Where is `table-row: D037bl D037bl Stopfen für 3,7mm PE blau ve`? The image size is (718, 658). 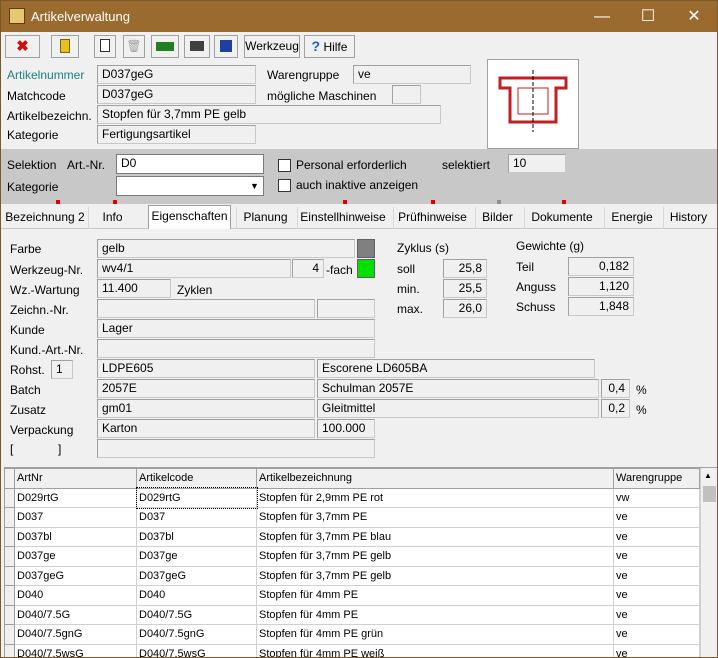
table-row: D037bl D037bl Stopfen für 3,7mm PE blau ve is located at coordinates (352, 536).